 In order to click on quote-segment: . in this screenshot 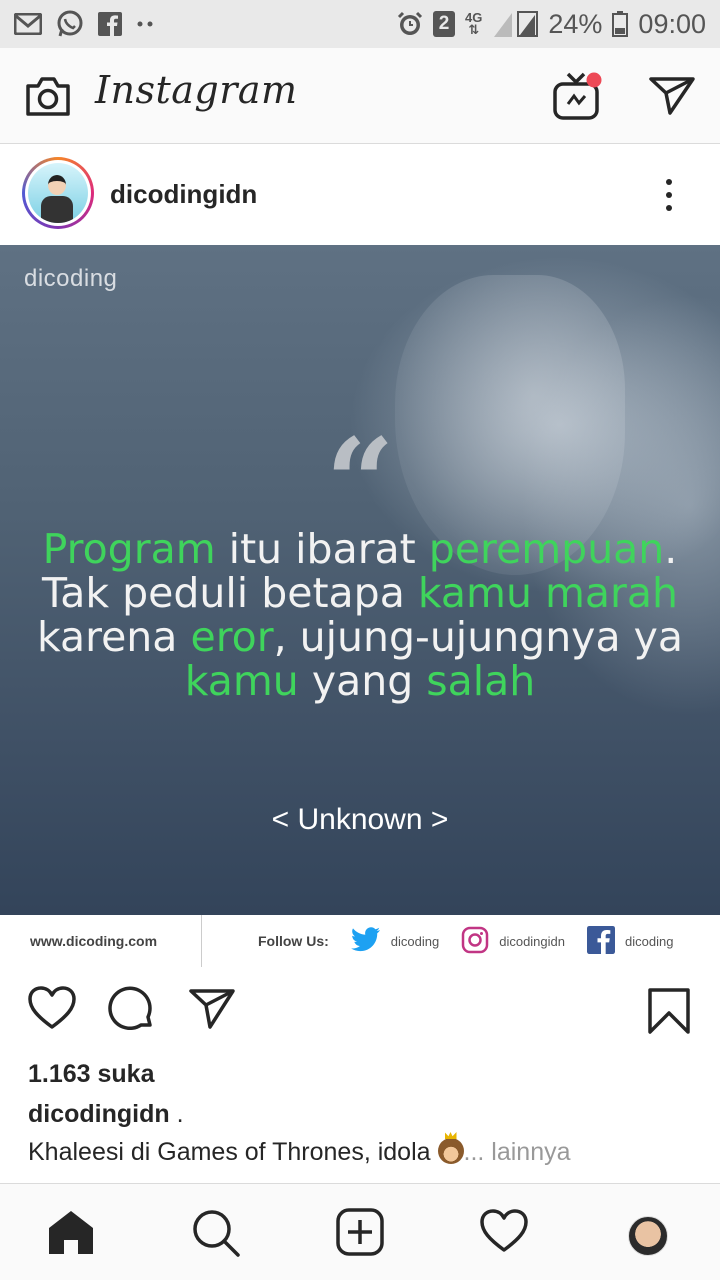, I will do `click(671, 549)`.